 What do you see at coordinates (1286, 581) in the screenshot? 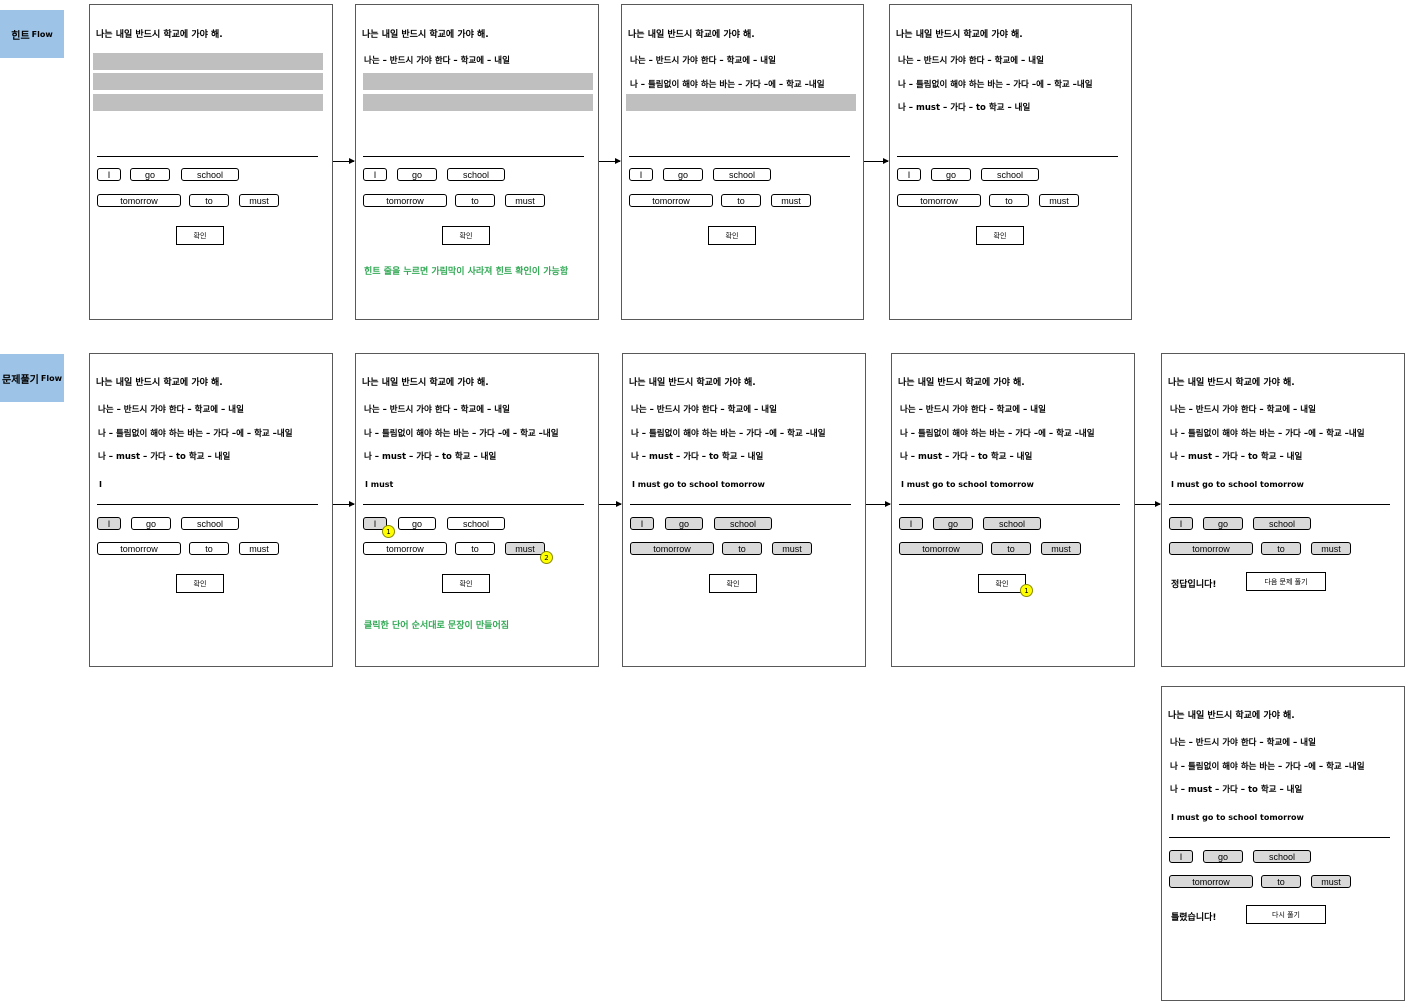
I see `next-question-button: 다음 문제 풀기` at bounding box center [1286, 581].